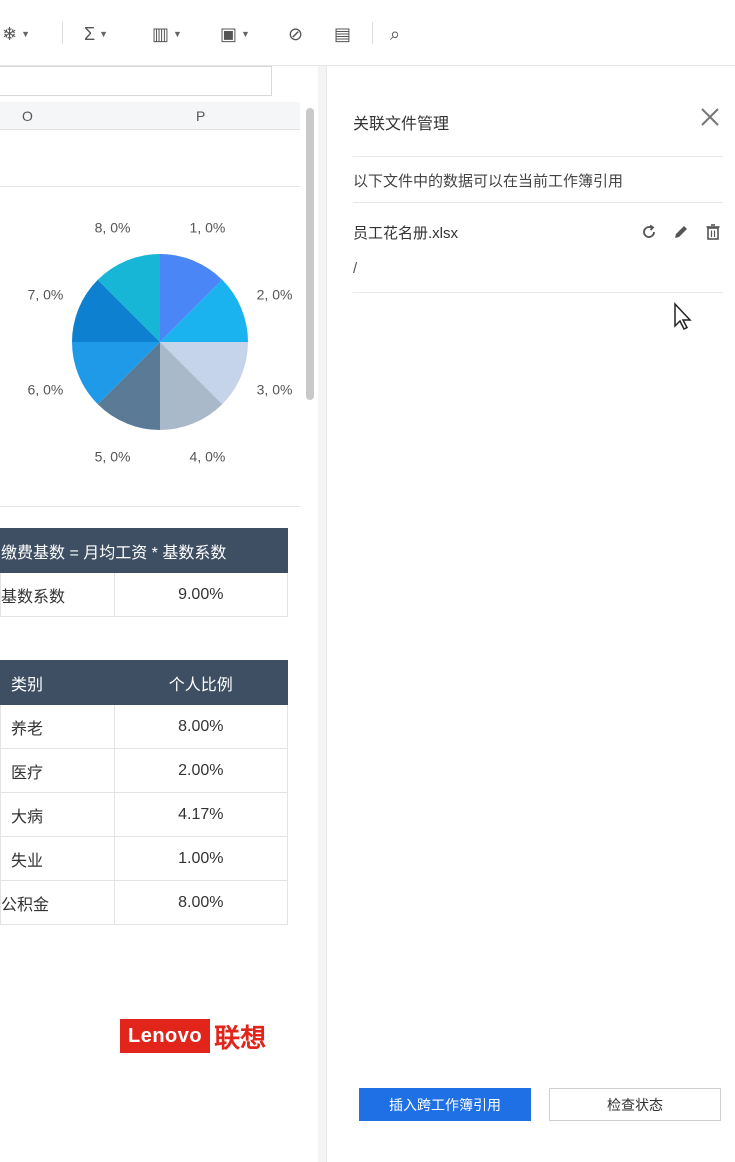 This screenshot has width=735, height=1162. I want to click on image-button: ▣ ▼, so click(235, 34).